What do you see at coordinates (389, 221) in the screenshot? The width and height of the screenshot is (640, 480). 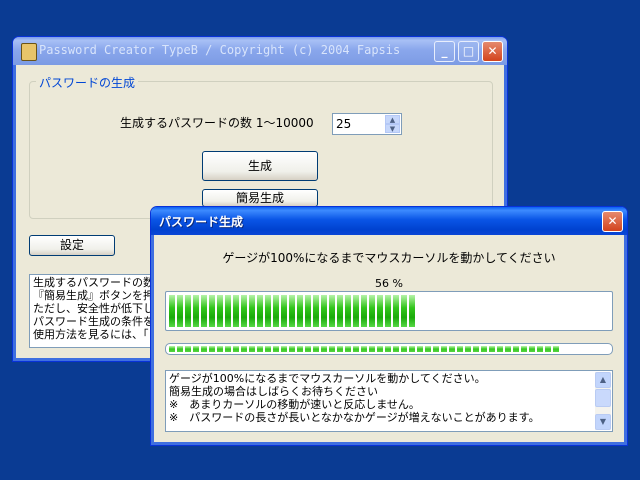 I see `dialog-titlebar: パスワード生成 ✕` at bounding box center [389, 221].